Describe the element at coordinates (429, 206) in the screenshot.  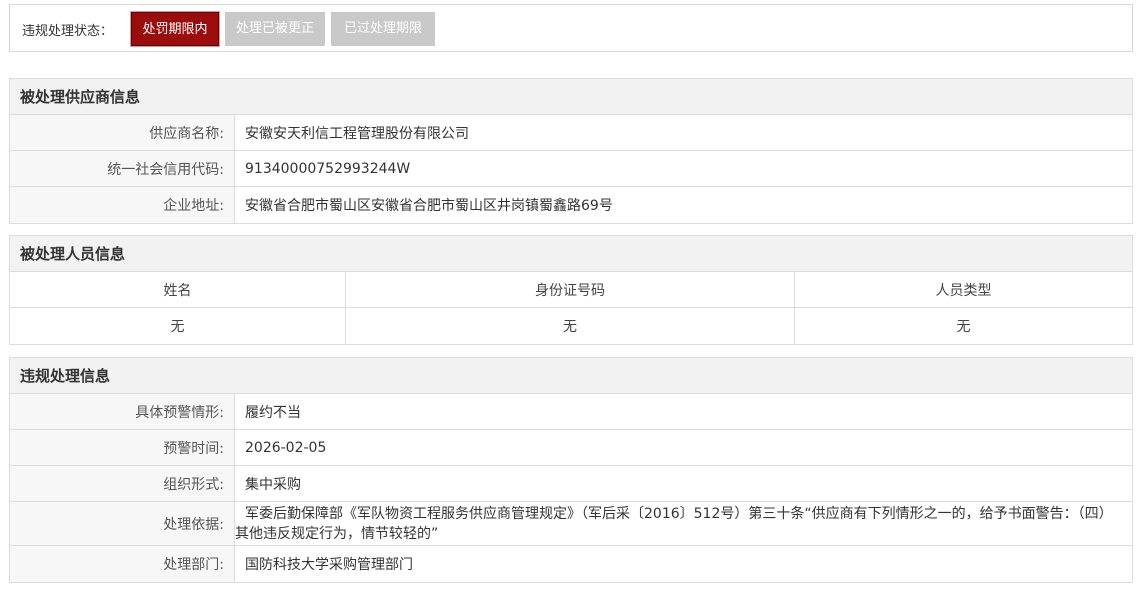
I see `address-value: 安徽省合肥市蜀山区安徽省合肥市蜀山区井岗镇蜀鑫路69号` at that location.